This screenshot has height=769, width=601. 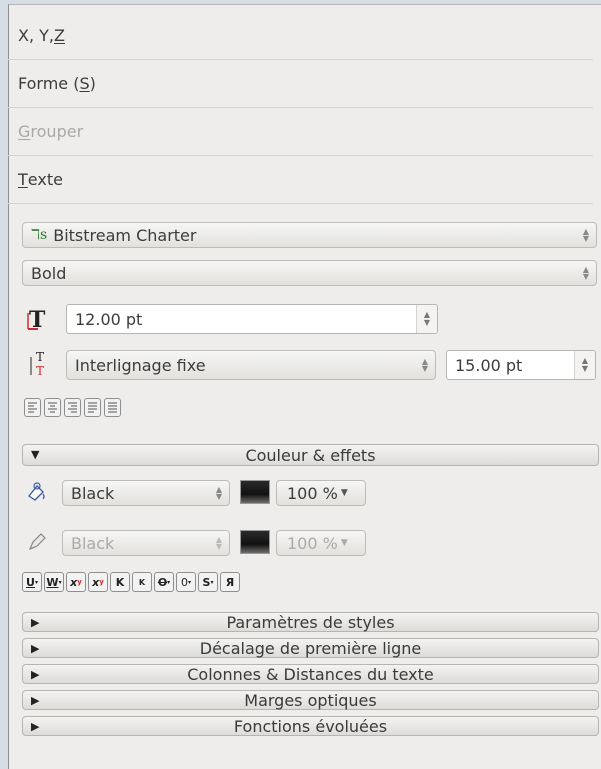 I want to click on align-left-button, so click(x=32, y=407).